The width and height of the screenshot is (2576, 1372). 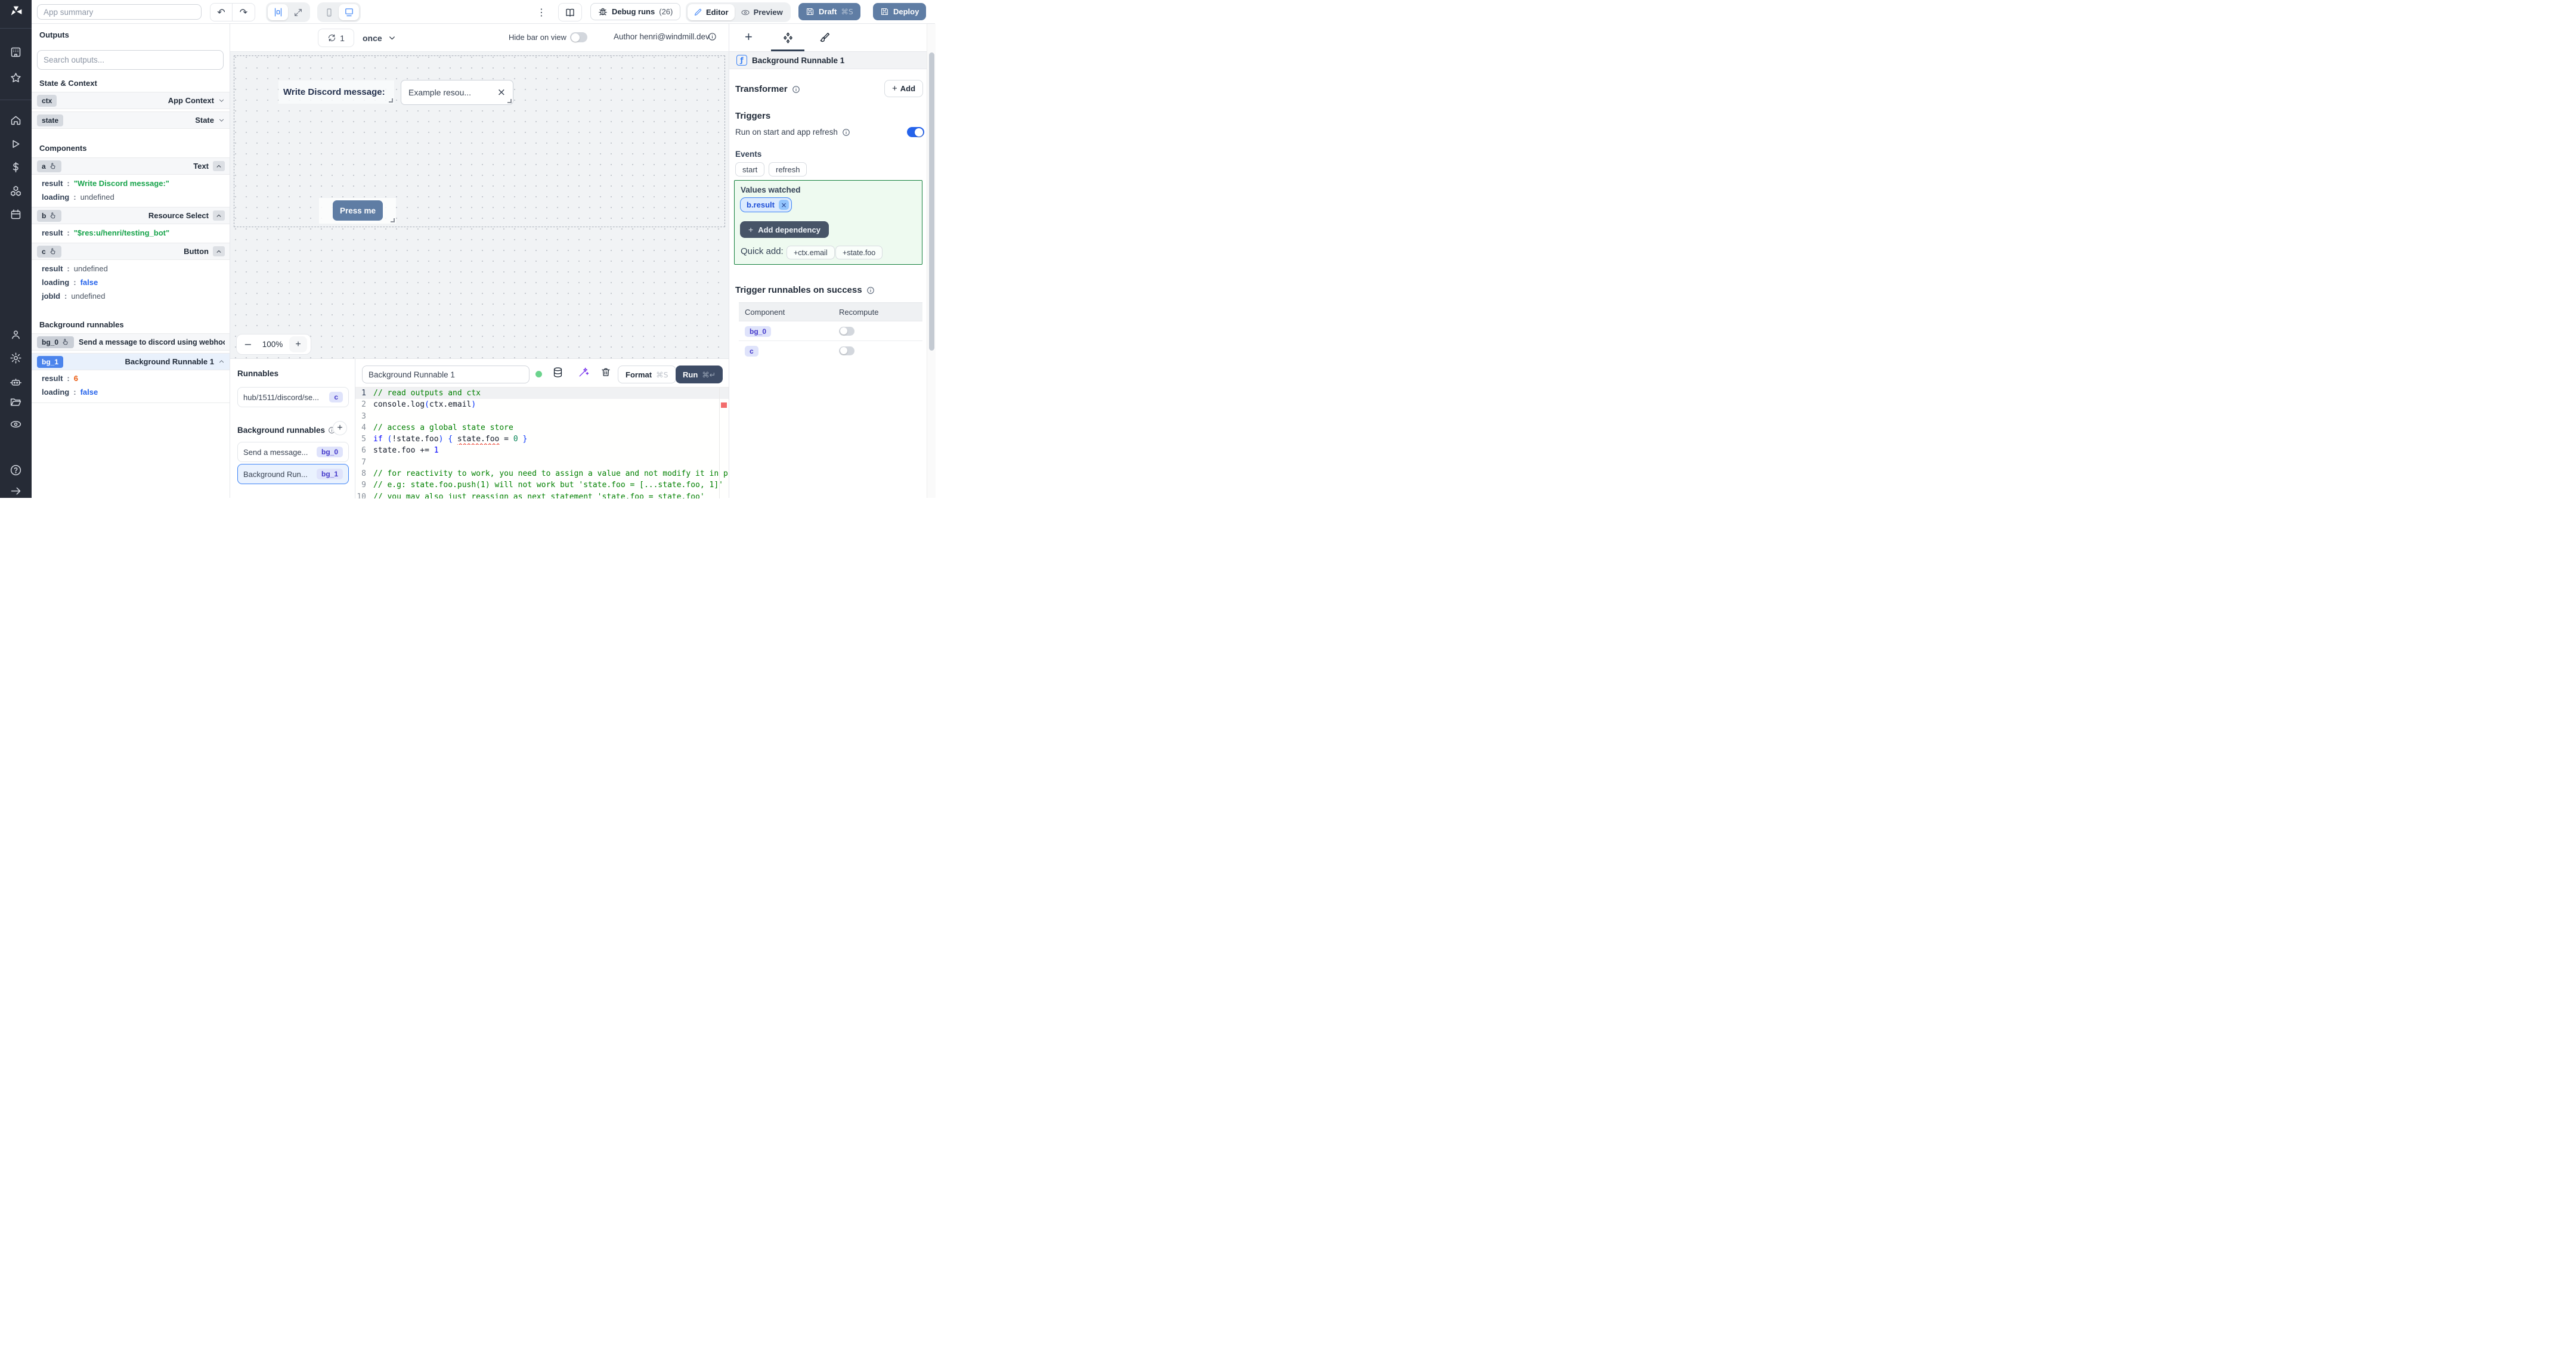 What do you see at coordinates (542, 393) in the screenshot?
I see `code-line: 1// read outputs and ctx` at bounding box center [542, 393].